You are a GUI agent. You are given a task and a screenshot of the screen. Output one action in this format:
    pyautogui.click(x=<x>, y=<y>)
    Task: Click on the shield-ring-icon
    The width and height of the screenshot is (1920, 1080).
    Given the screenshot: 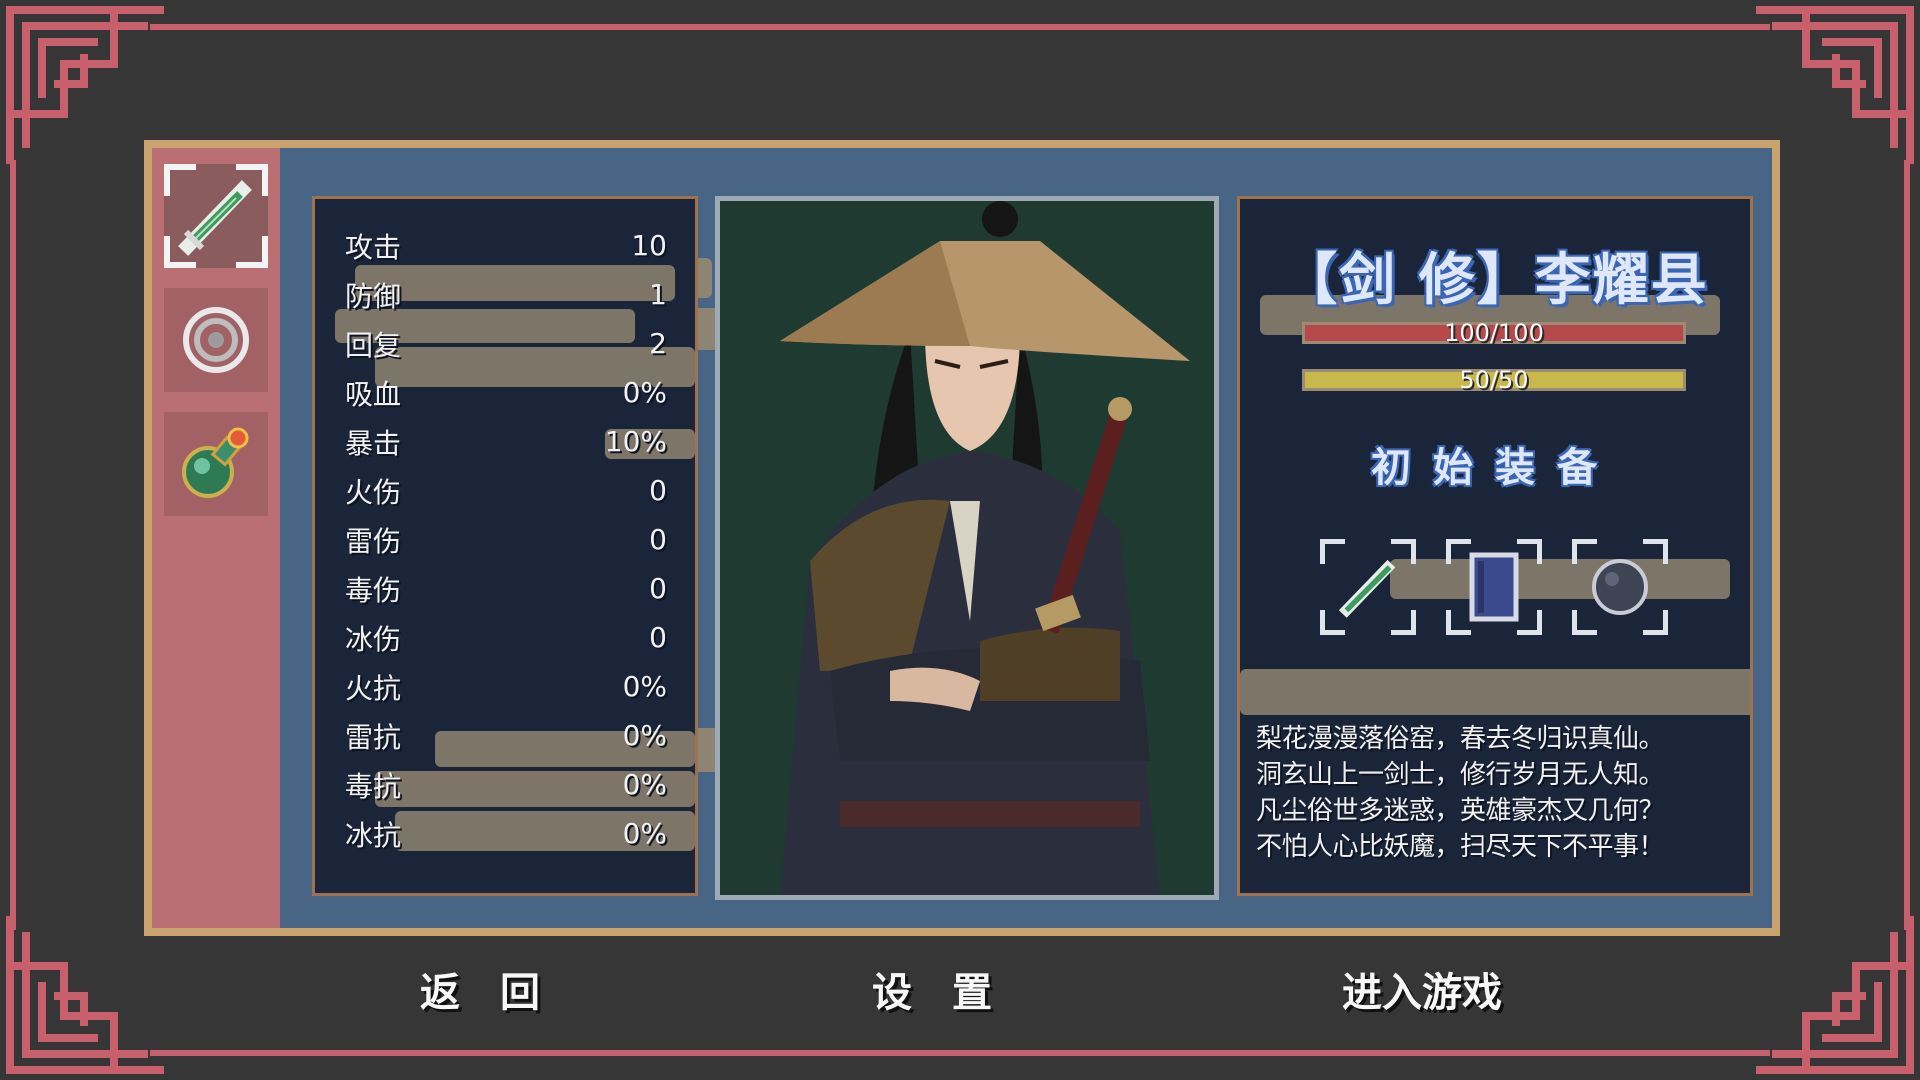 What is the action you would take?
    pyautogui.click(x=216, y=340)
    